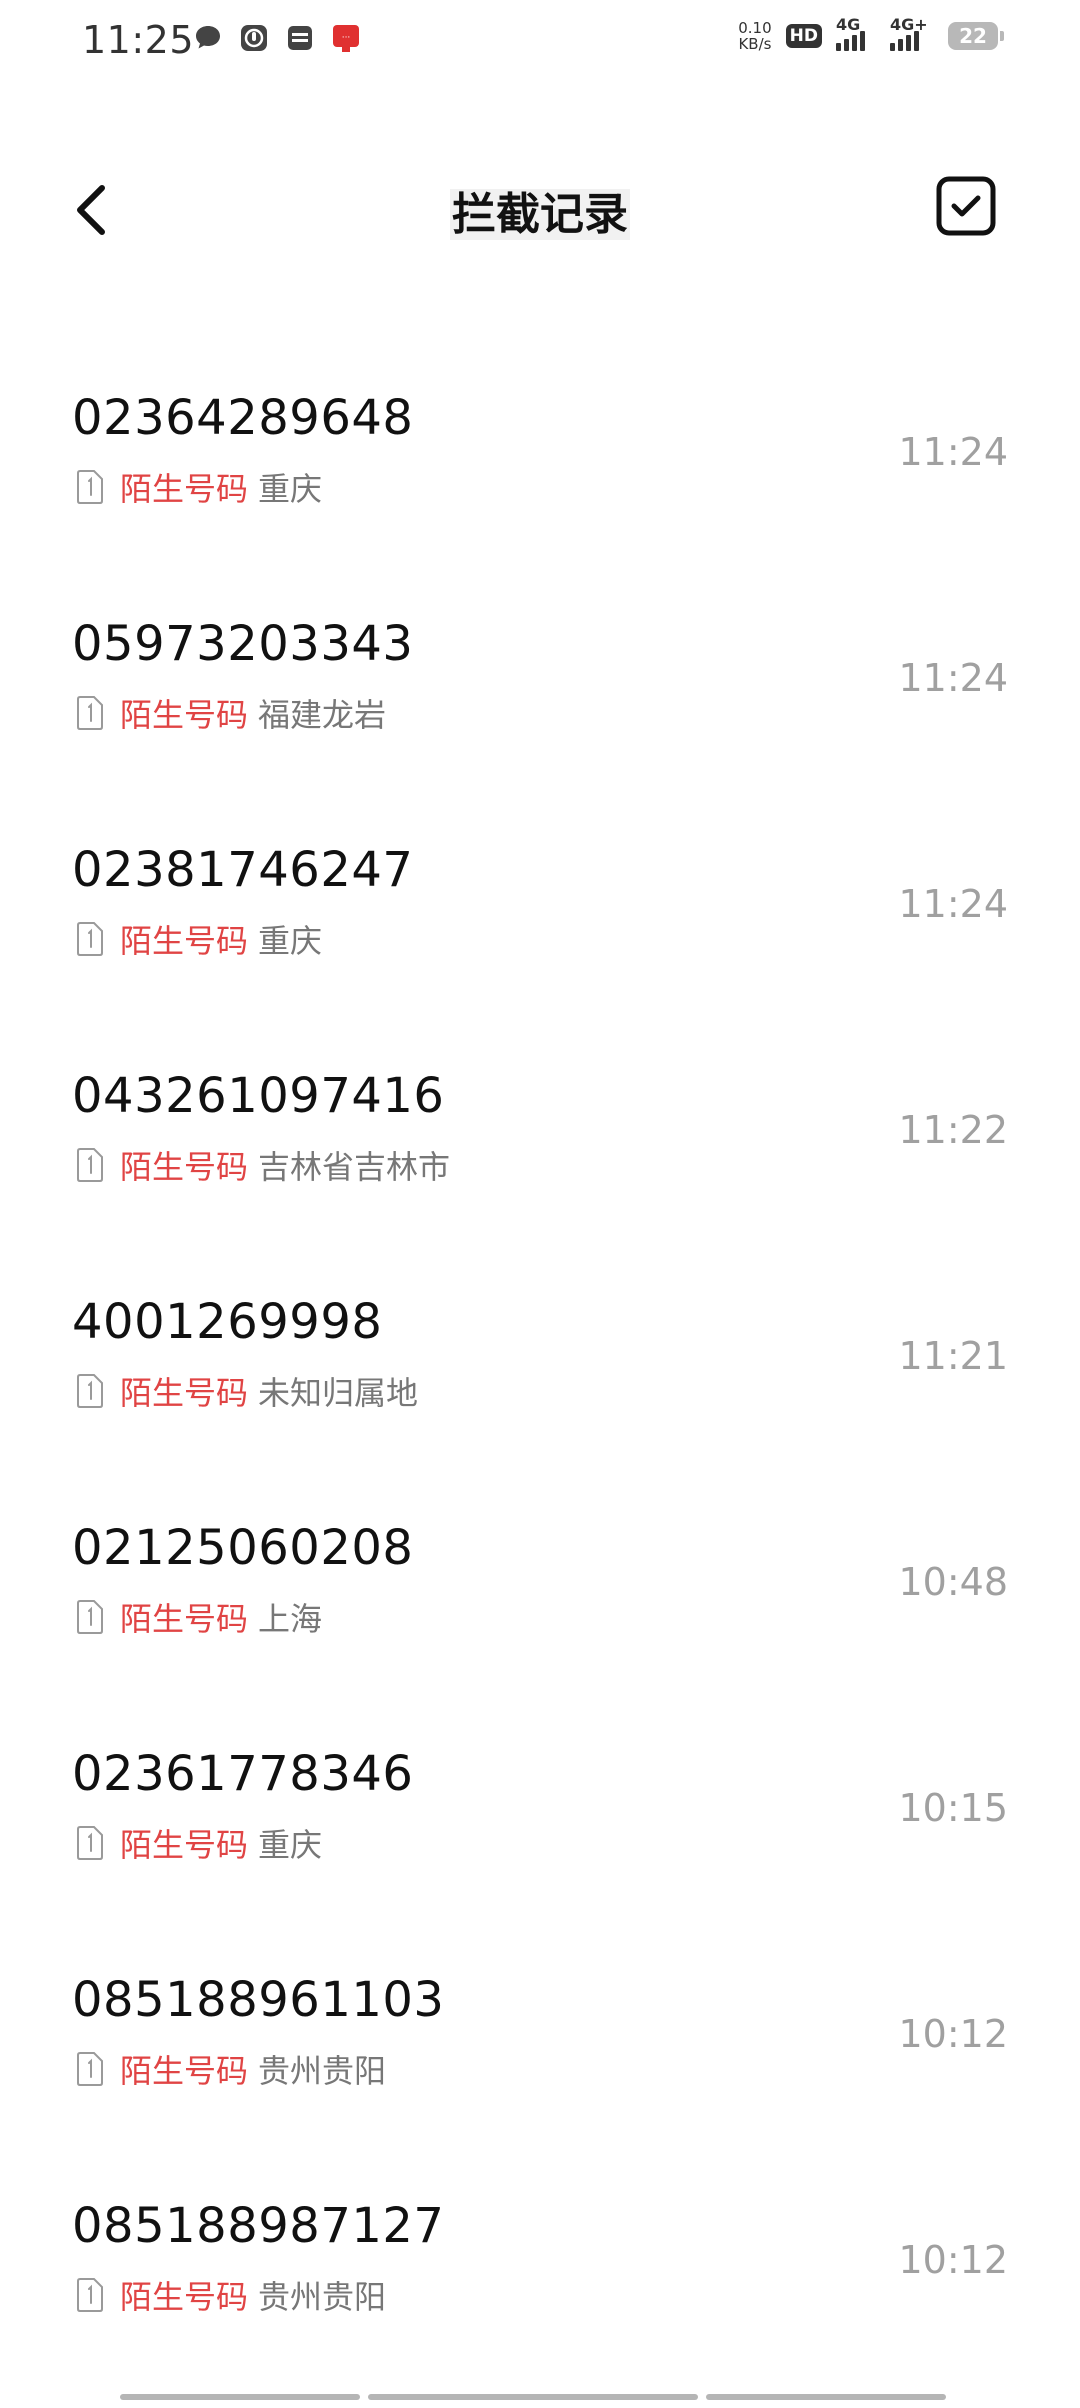 The height and width of the screenshot is (2408, 1080). Describe the element at coordinates (290, 1619) in the screenshot. I see `caller-location: 上海` at that location.